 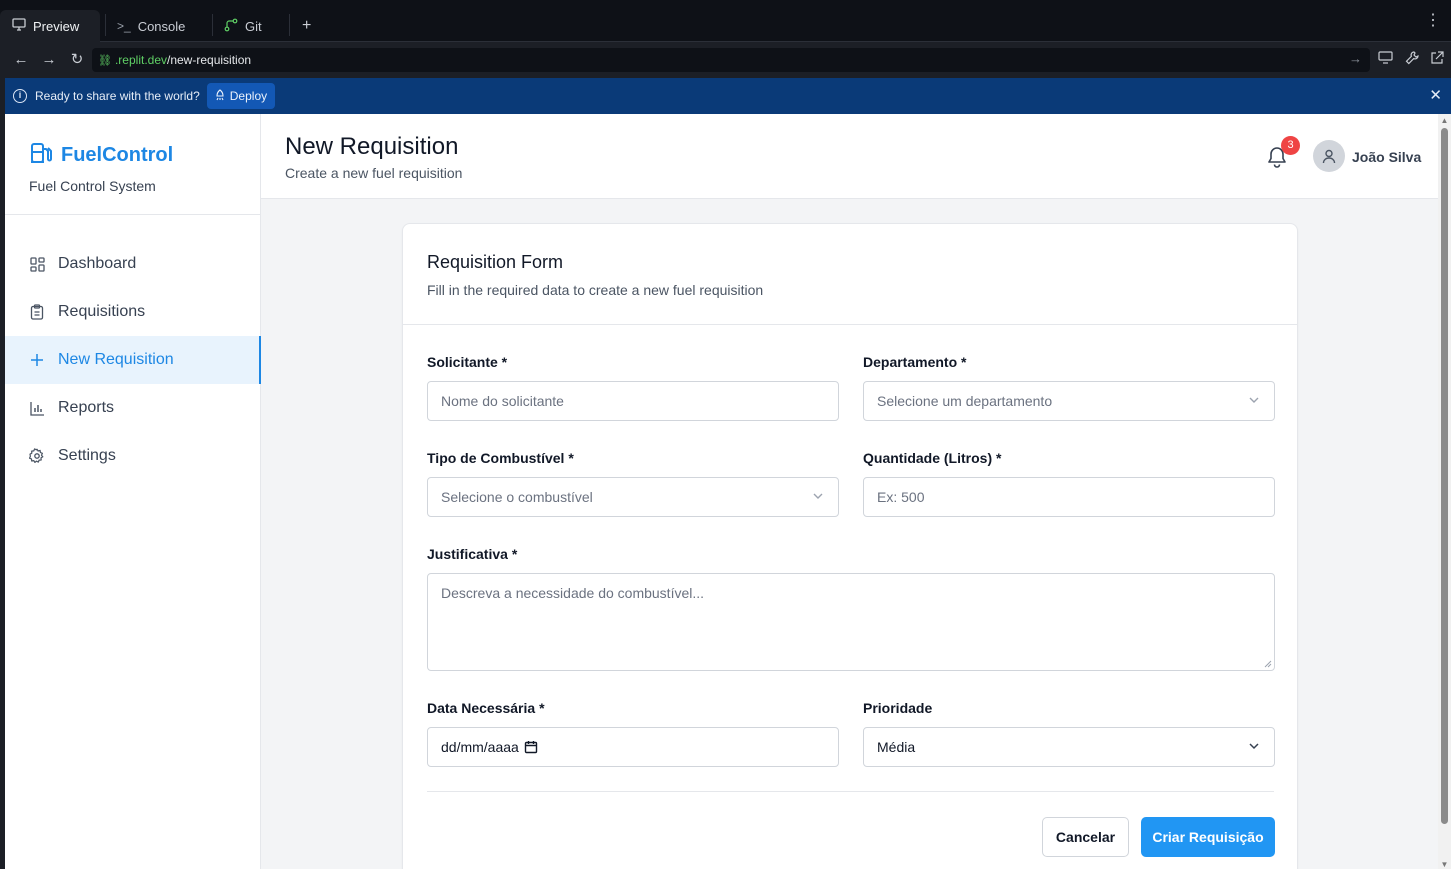 I want to click on url-path: /new-requisition, so click(x=209, y=60).